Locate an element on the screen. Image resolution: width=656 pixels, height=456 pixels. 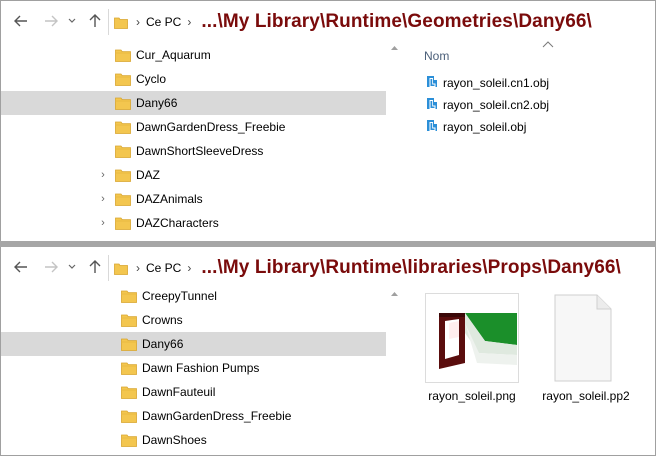
file-label: rayon_soleil.png is located at coordinates (472, 396).